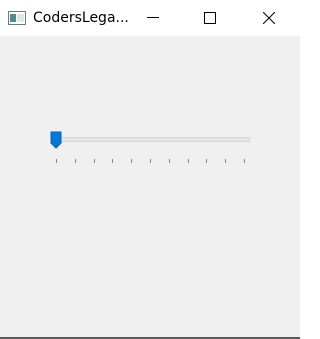 The height and width of the screenshot is (339, 320). What do you see at coordinates (56, 140) in the screenshot?
I see `slider-thumb` at bounding box center [56, 140].